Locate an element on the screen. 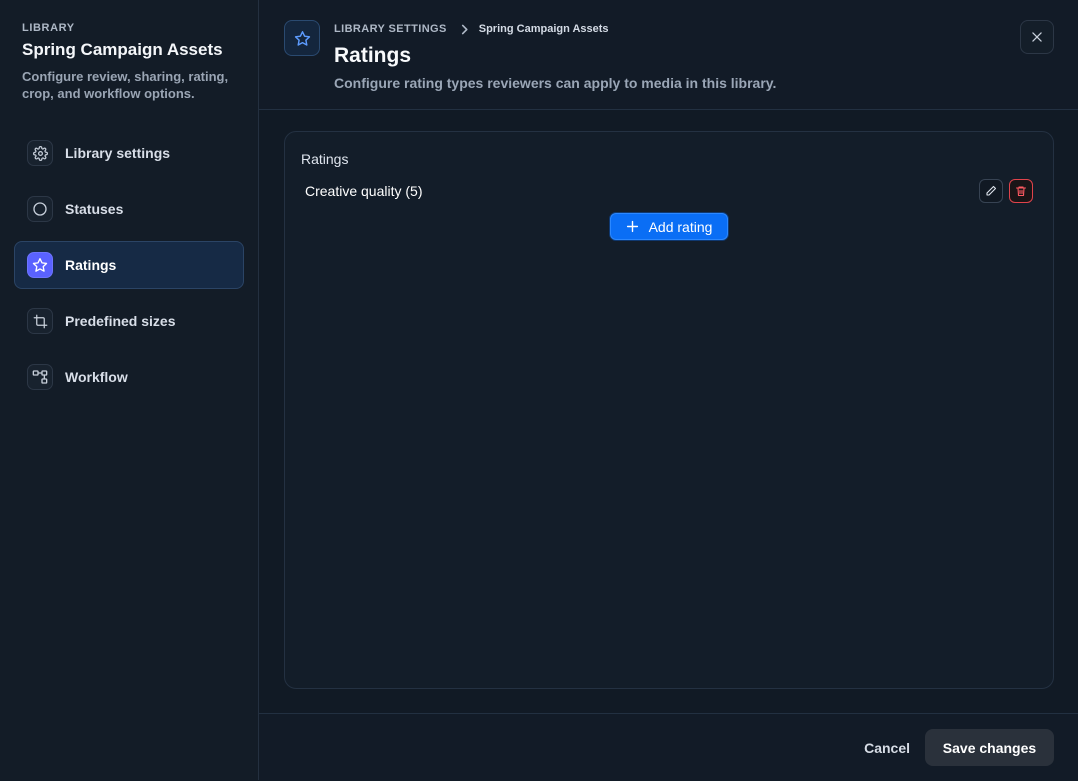 The image size is (1078, 781). pencil-icon is located at coordinates (991, 191).